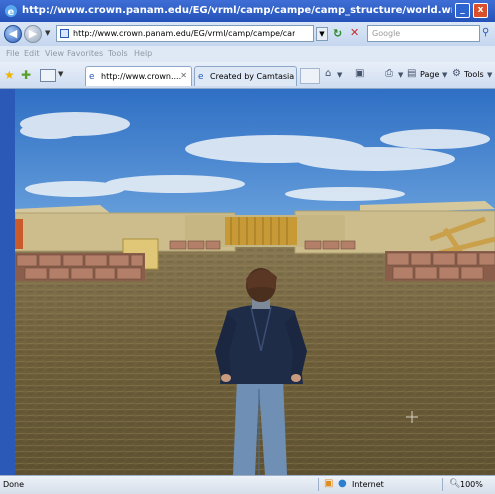 The image size is (495, 494). What do you see at coordinates (429, 74) in the screenshot?
I see `page-menu-label: Page` at bounding box center [429, 74].